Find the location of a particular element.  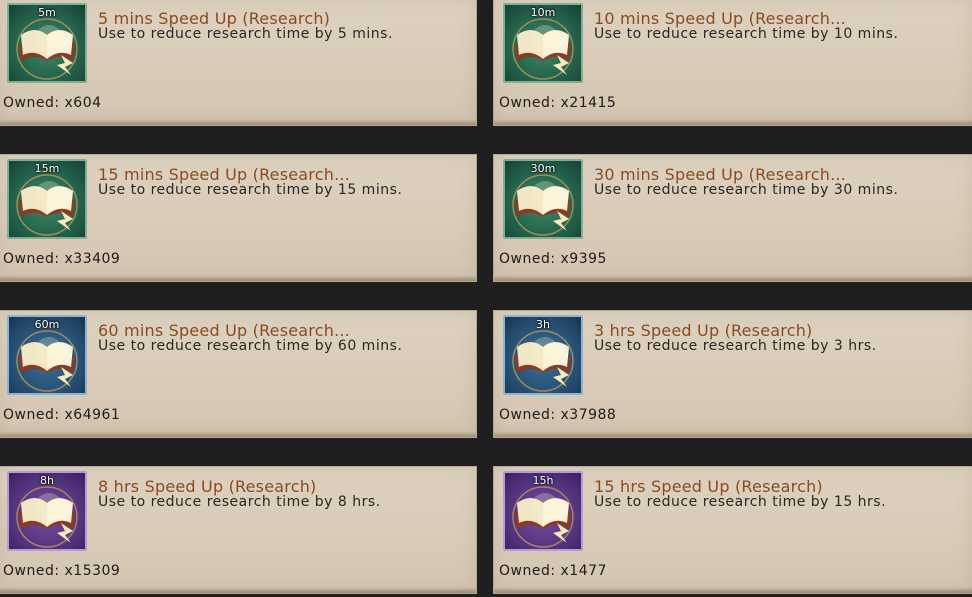

item-icon-frame: 60m is located at coordinates (47, 355).